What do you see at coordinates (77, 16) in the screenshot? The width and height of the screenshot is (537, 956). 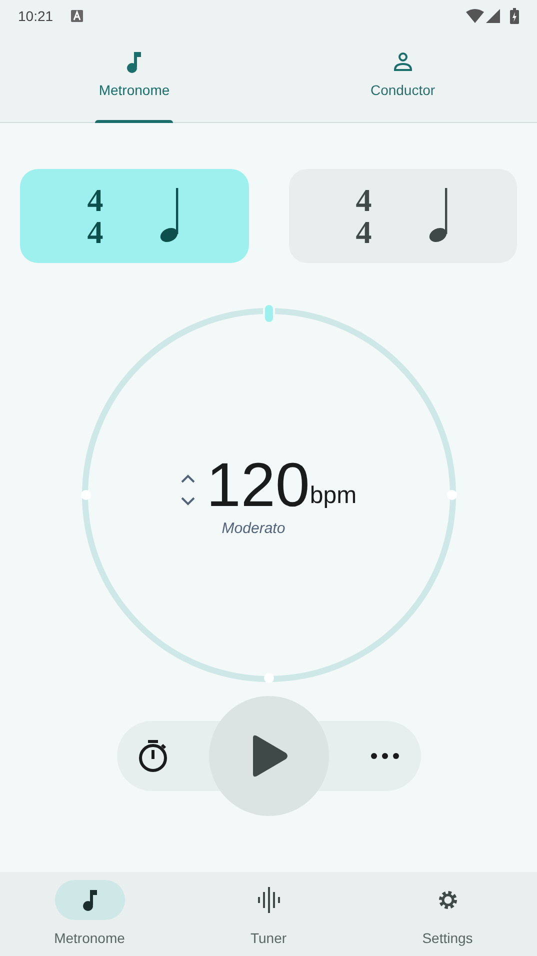 I see `keyboard-a-icon` at bounding box center [77, 16].